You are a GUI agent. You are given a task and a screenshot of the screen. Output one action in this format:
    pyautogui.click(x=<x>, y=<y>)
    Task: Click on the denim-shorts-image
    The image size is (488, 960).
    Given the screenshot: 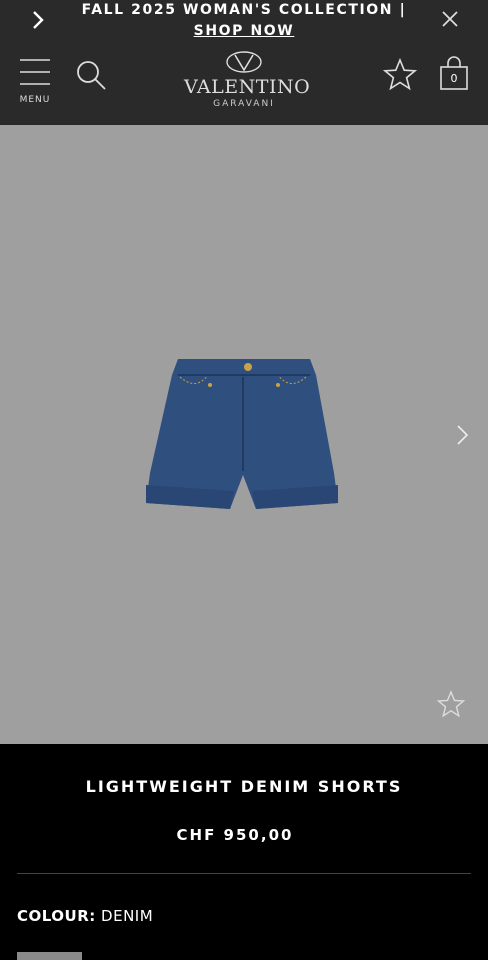 What is the action you would take?
    pyautogui.click(x=242, y=434)
    